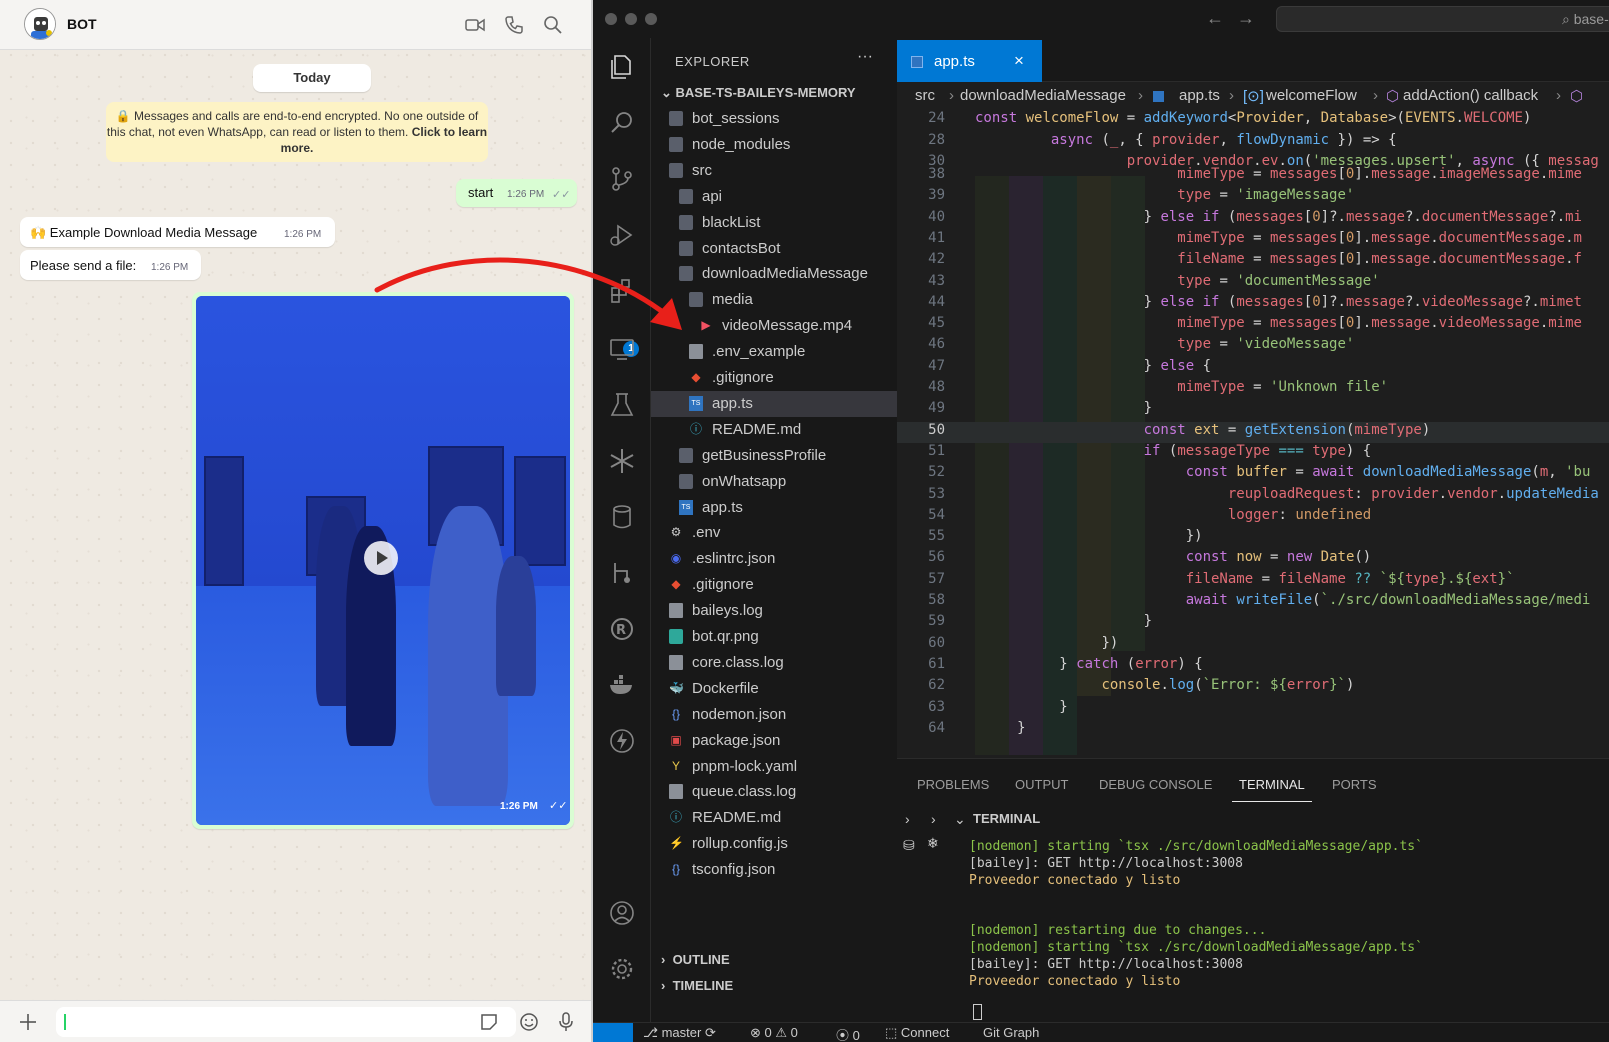  Describe the element at coordinates (1199, 95) in the screenshot. I see `breadcrumb-item: app.ts` at that location.